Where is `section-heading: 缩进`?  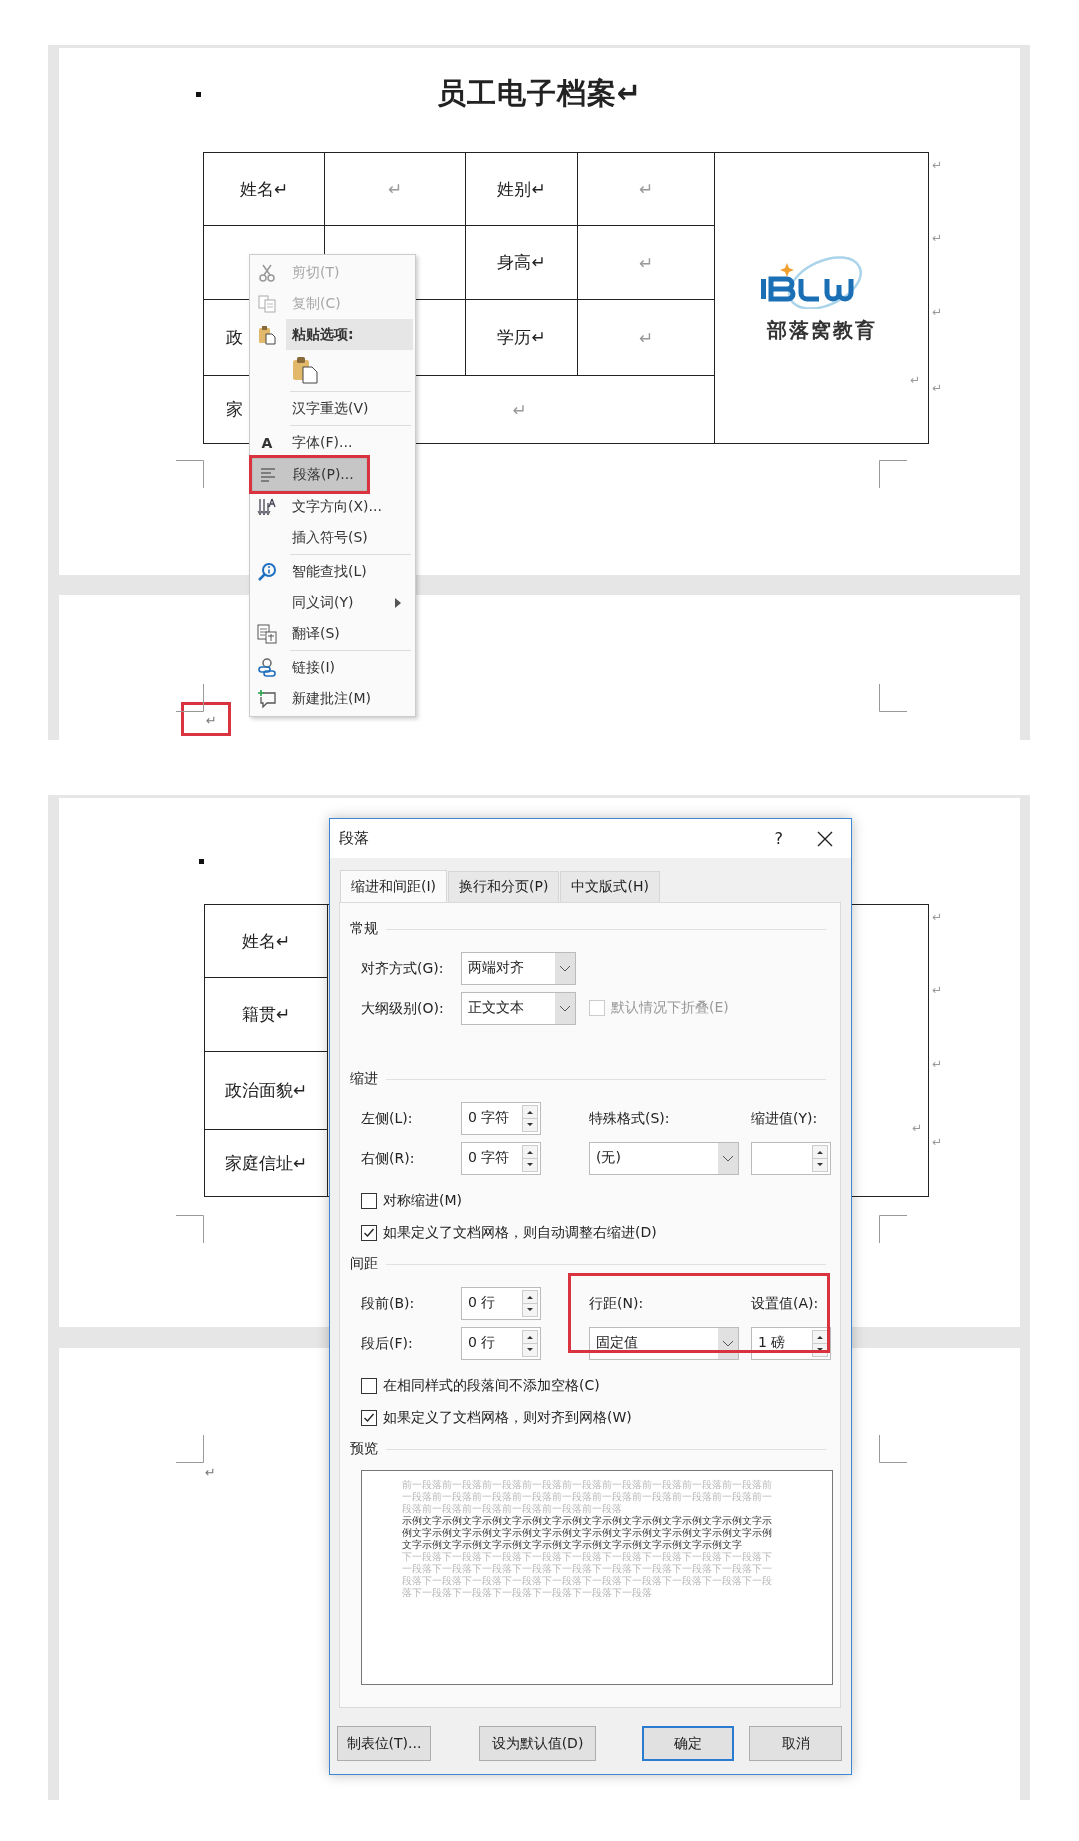 section-heading: 缩进 is located at coordinates (364, 1079).